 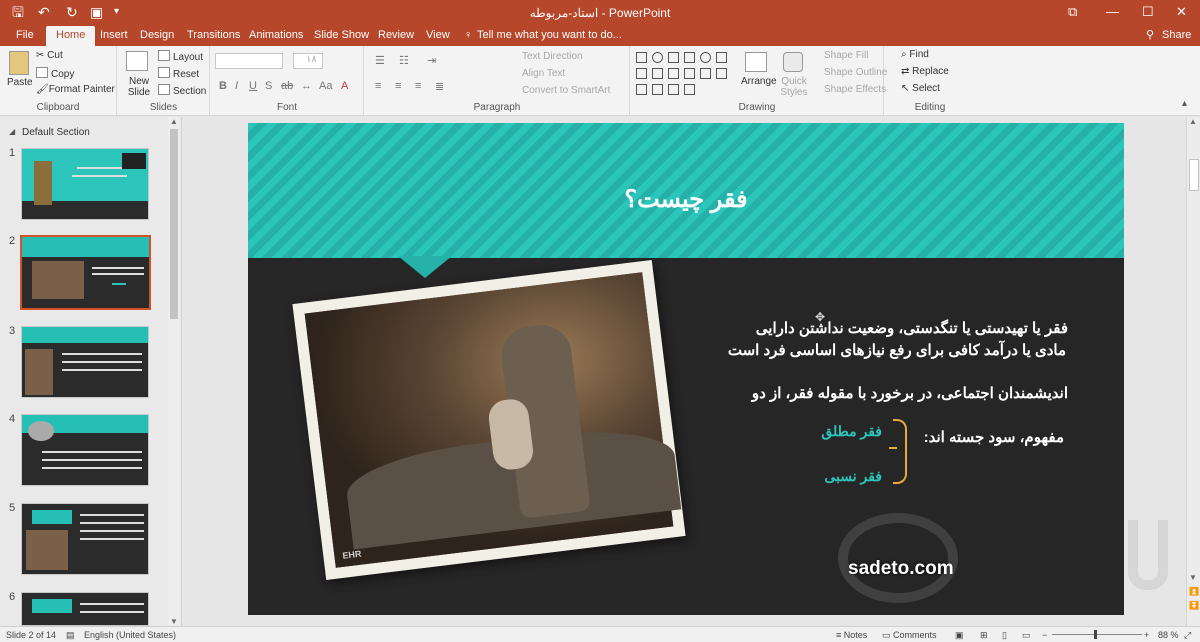 What do you see at coordinates (1150, 36) in the screenshot?
I see `share-icon: ⚲` at bounding box center [1150, 36].